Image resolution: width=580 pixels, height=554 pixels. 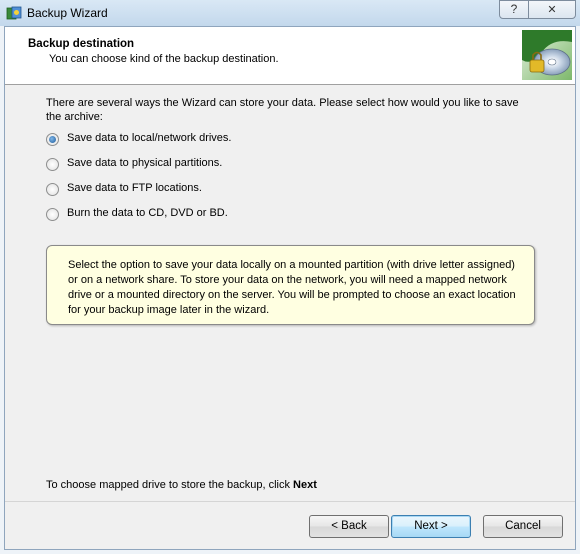 What do you see at coordinates (290, 501) in the screenshot?
I see `divider` at bounding box center [290, 501].